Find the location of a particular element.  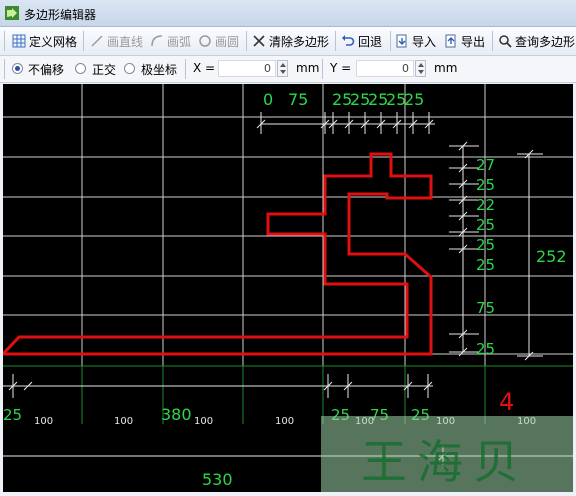

draw-line-button: 画直线 is located at coordinates (116, 41).